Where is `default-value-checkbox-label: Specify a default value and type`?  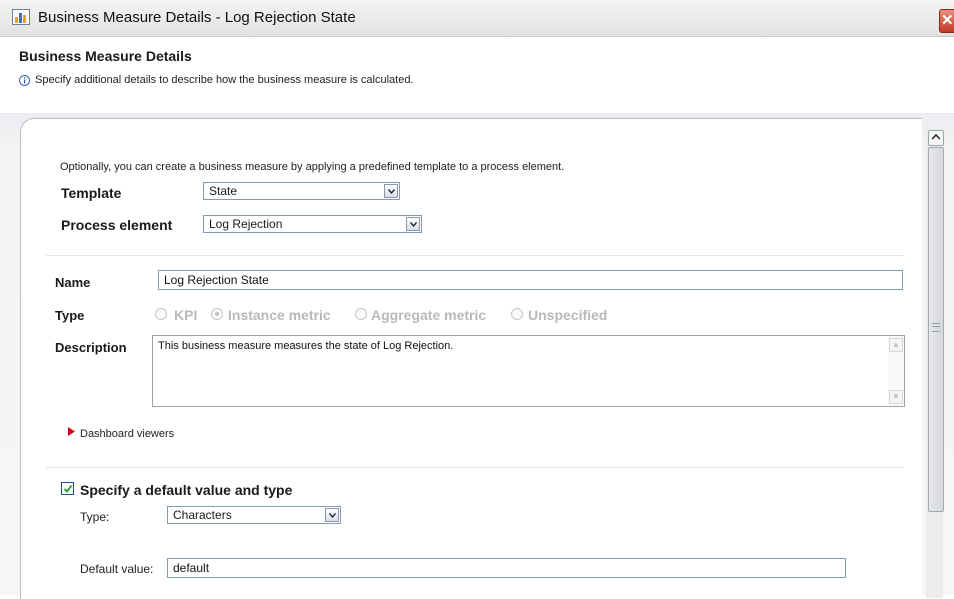 default-value-checkbox-label: Specify a default value and type is located at coordinates (186, 490).